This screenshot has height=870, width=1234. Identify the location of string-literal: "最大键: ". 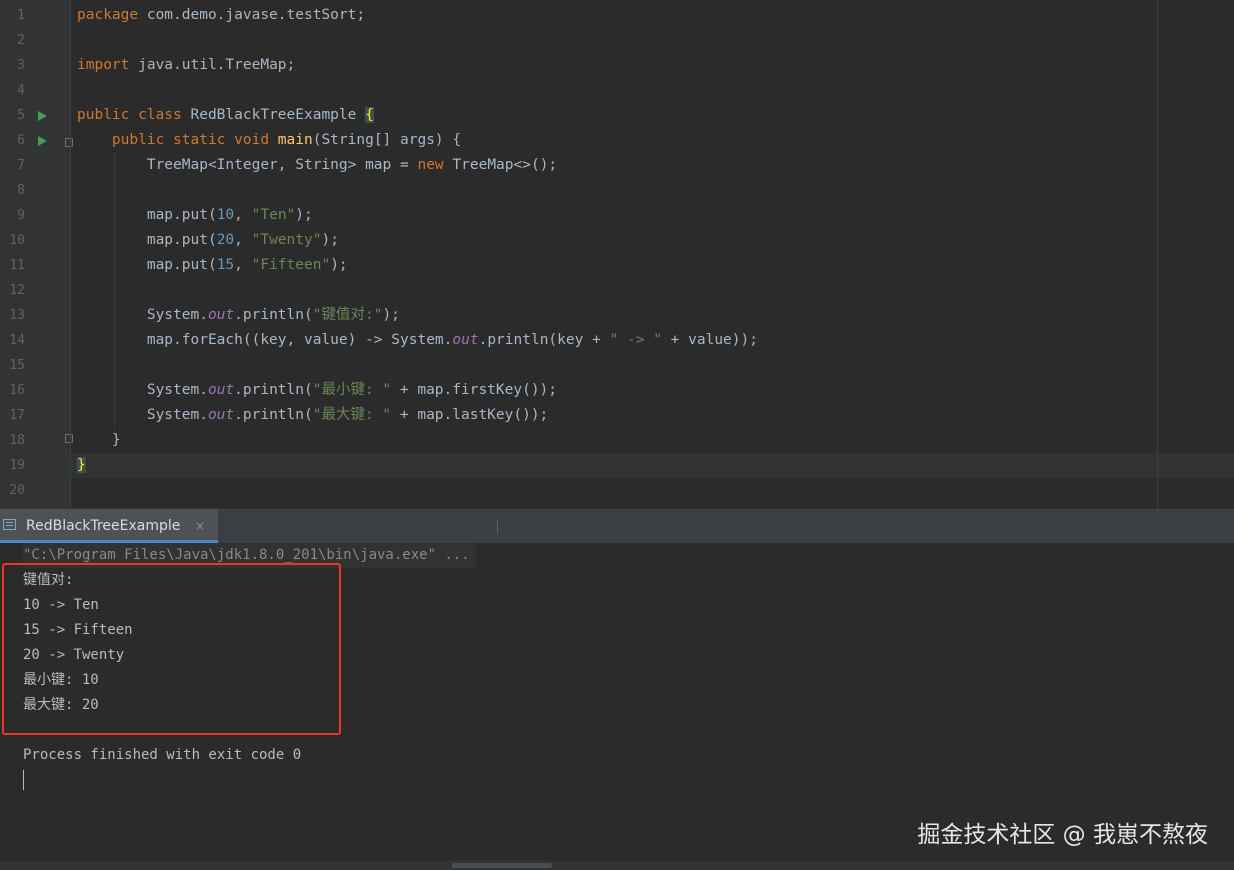
(352, 415).